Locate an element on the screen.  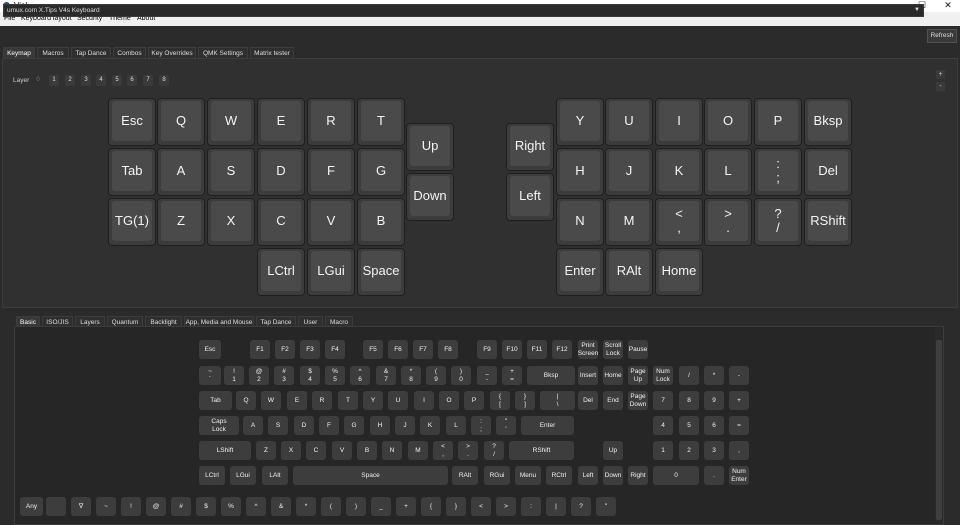
picker-key: ? is located at coordinates (581, 506).